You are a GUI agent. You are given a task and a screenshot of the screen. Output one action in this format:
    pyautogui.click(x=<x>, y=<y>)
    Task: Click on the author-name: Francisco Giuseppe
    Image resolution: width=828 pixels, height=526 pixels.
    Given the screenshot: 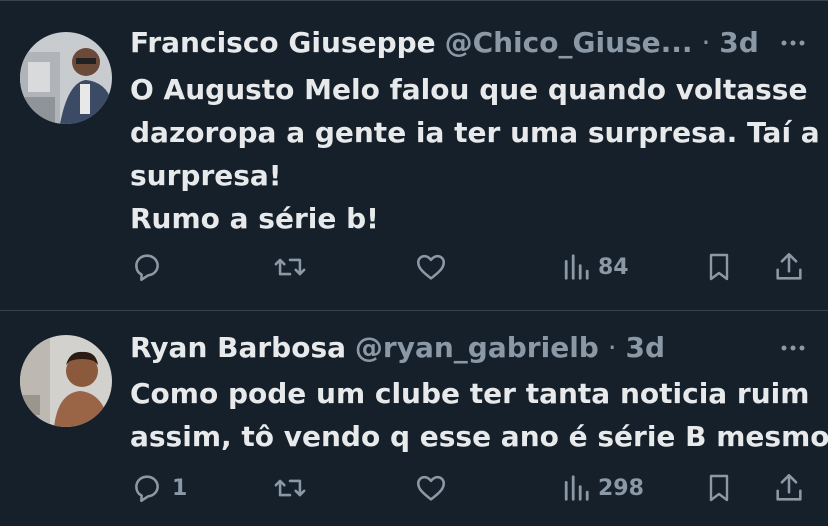 What is the action you would take?
    pyautogui.click(x=283, y=42)
    